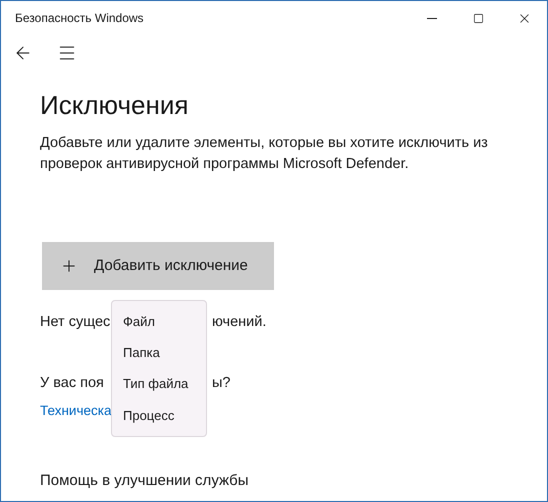  What do you see at coordinates (159, 384) in the screenshot?
I see `menu-item: Тип файла` at bounding box center [159, 384].